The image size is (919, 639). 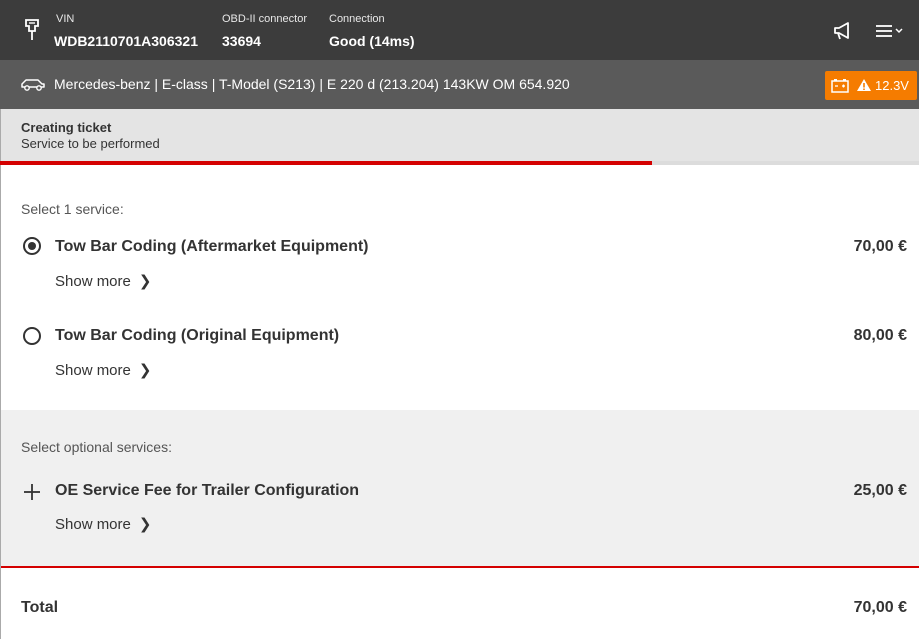 What do you see at coordinates (890, 31) in the screenshot?
I see `hamburger-menu-icon` at bounding box center [890, 31].